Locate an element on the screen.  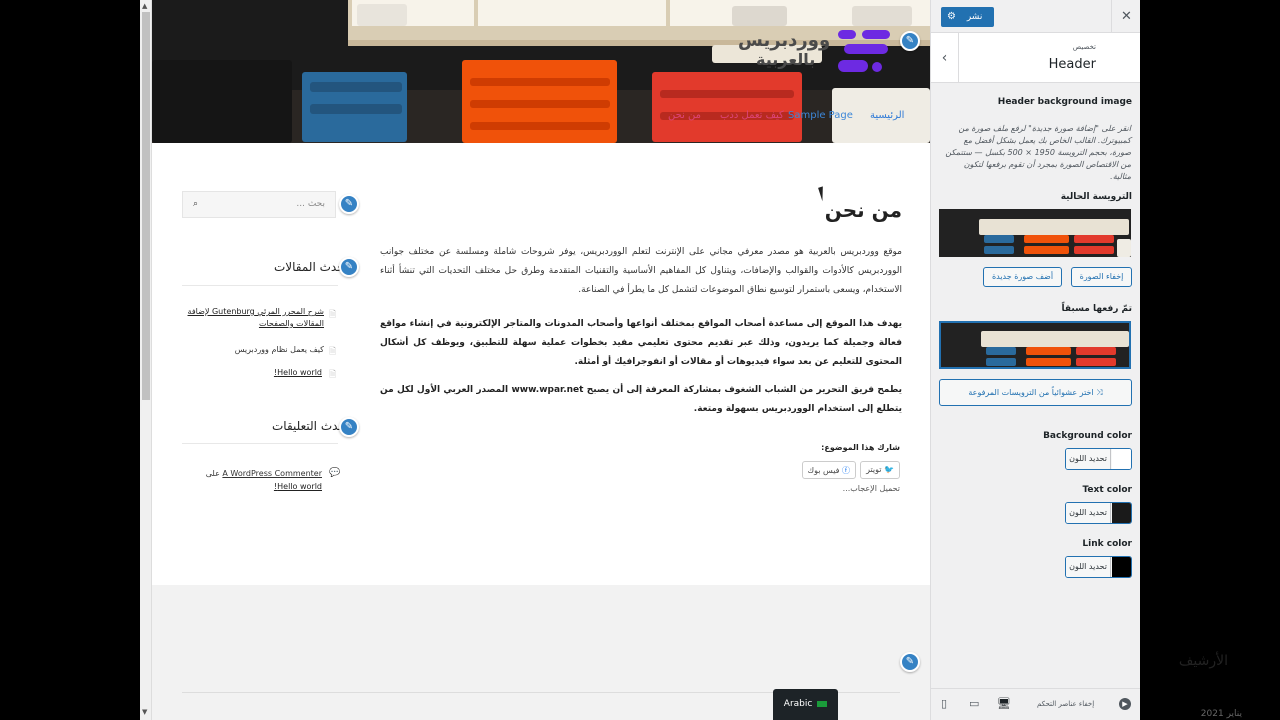
text-color-picker: تحديد اللون is located at coordinates (1098, 513).